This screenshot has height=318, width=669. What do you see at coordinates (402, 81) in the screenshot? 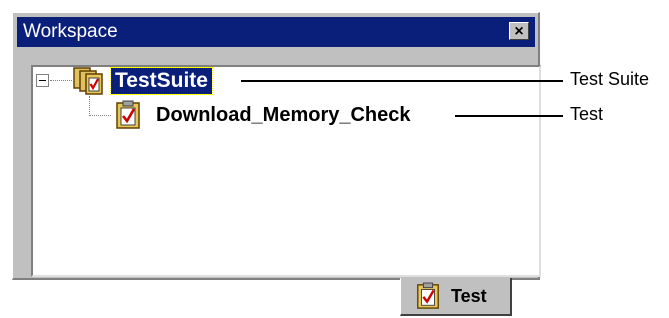
I see `callout-line-test-suite` at bounding box center [402, 81].